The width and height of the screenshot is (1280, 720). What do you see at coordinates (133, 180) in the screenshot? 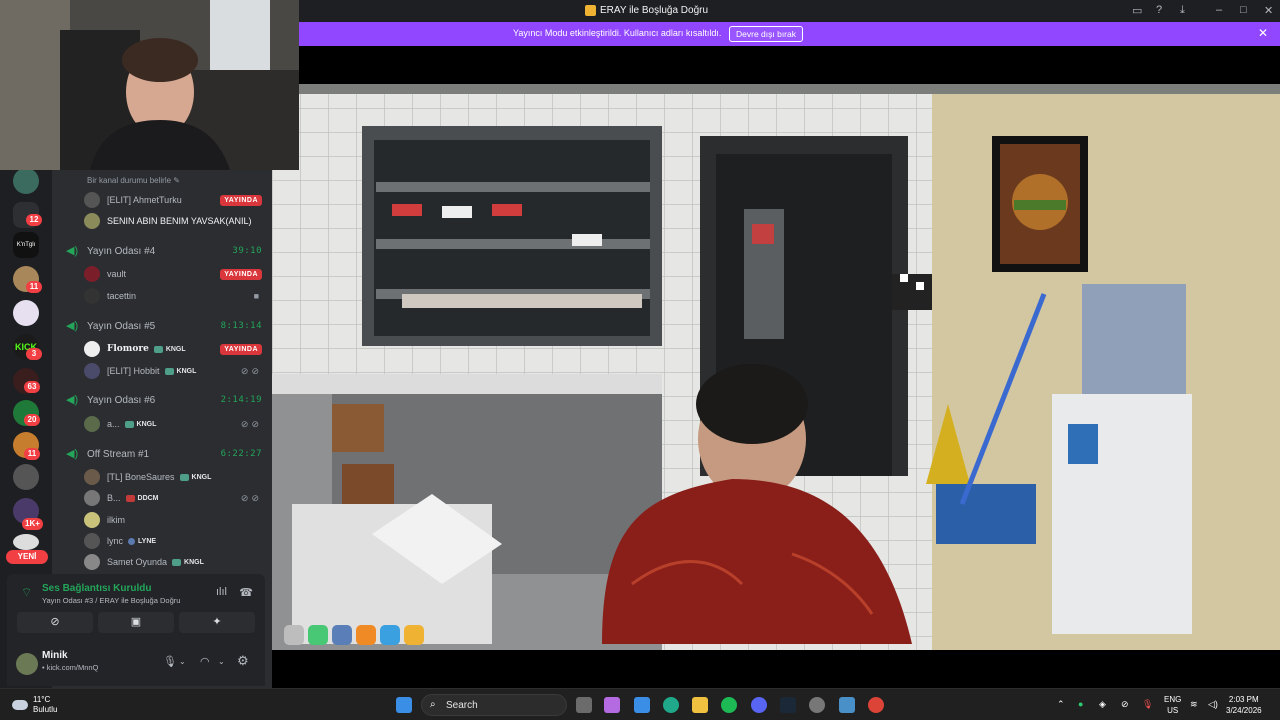
I see `channel-status-prompt: Bir kanal durumu belirle ✎` at bounding box center [133, 180].